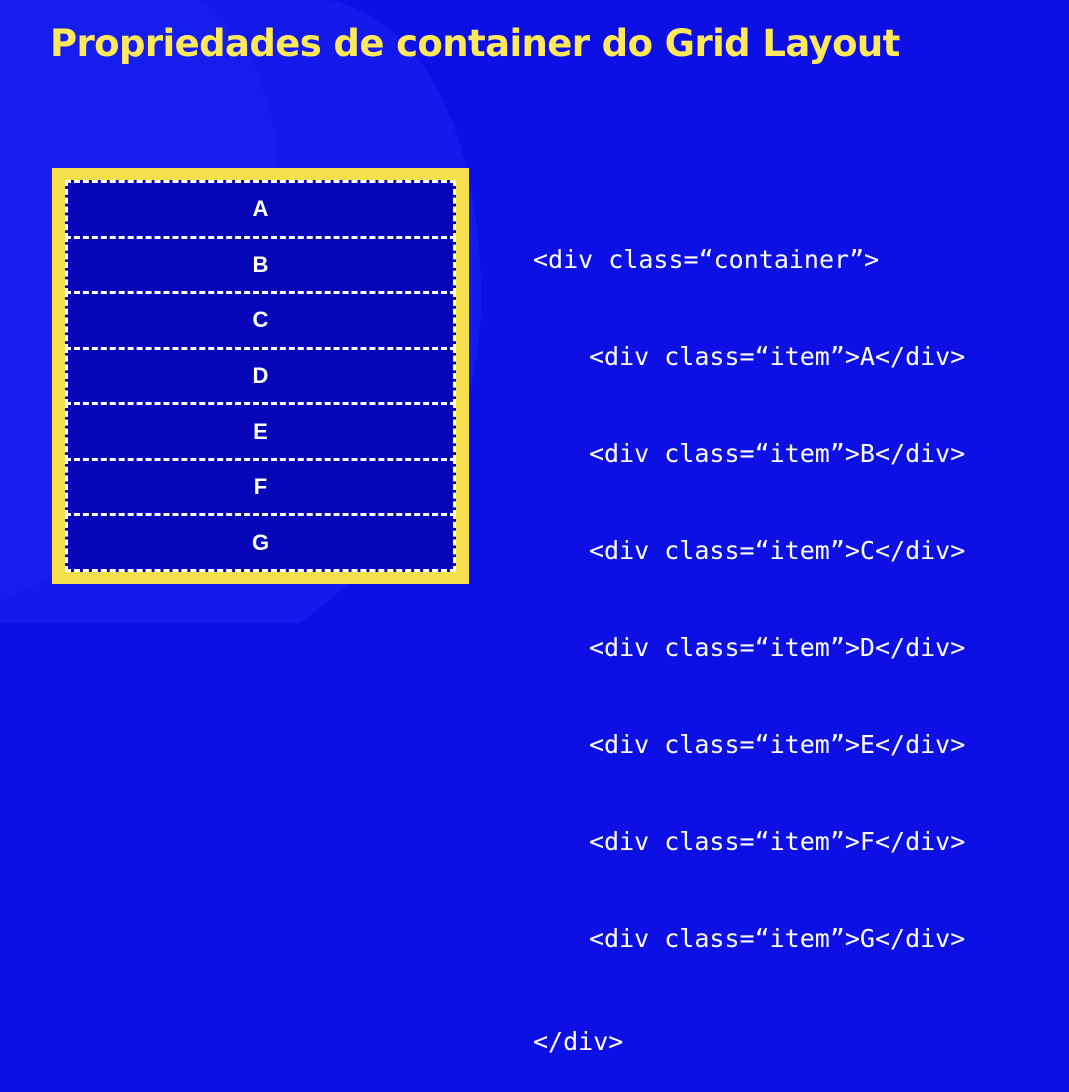  I want to click on slide-title: Propriedades de container do Grid Layout, so click(475, 43).